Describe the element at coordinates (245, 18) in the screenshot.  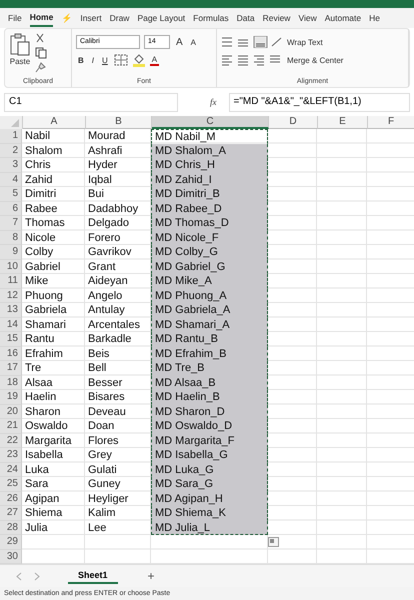
I see `ribbon-tab: Data` at that location.